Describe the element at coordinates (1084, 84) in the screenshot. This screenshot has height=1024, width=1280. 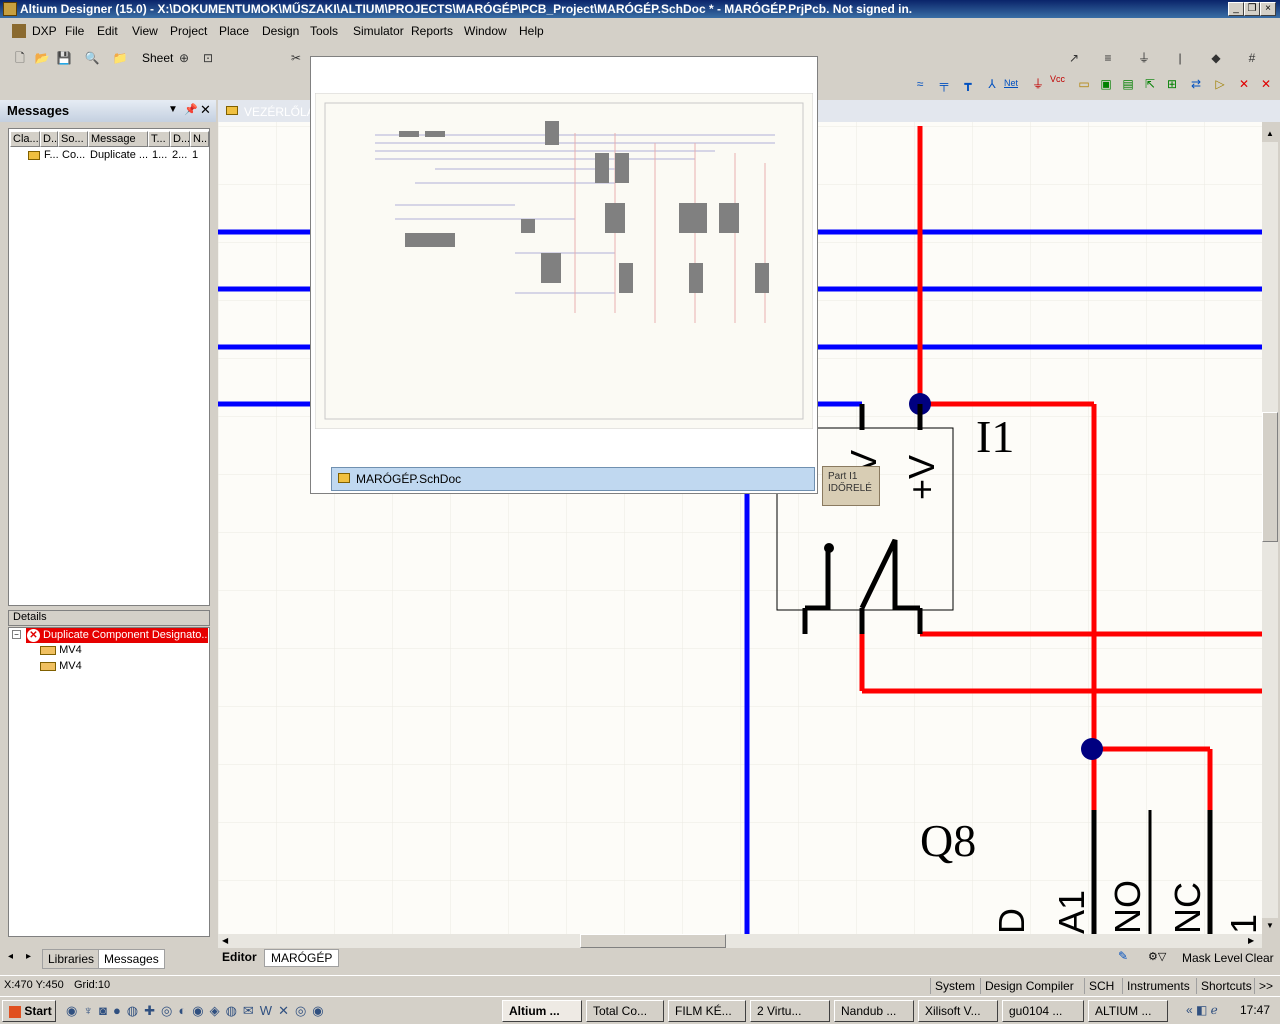
I see `place-part-icon: ▭` at that location.